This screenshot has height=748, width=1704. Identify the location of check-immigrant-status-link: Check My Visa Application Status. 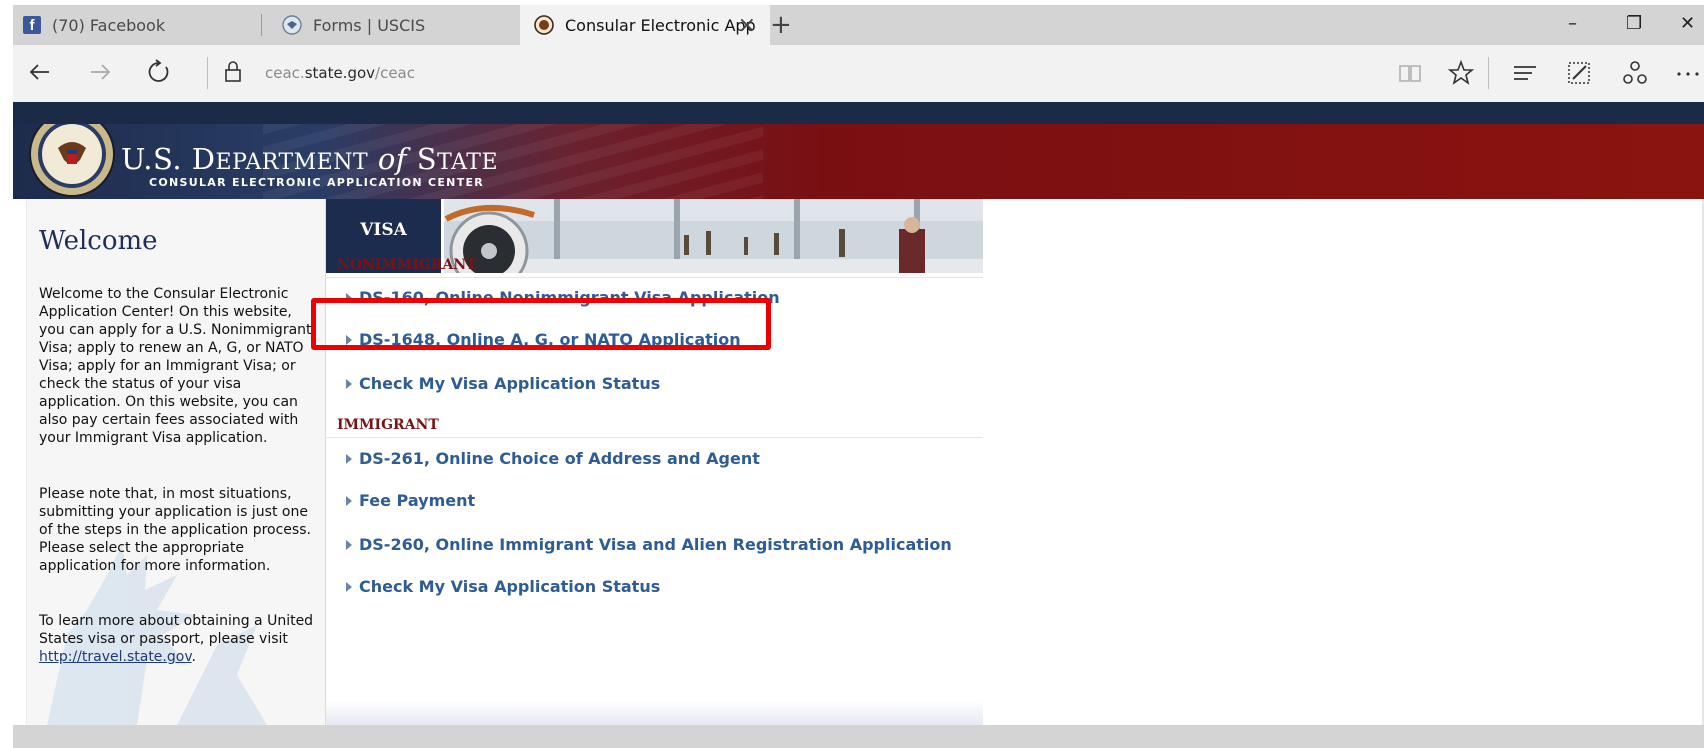
(503, 586).